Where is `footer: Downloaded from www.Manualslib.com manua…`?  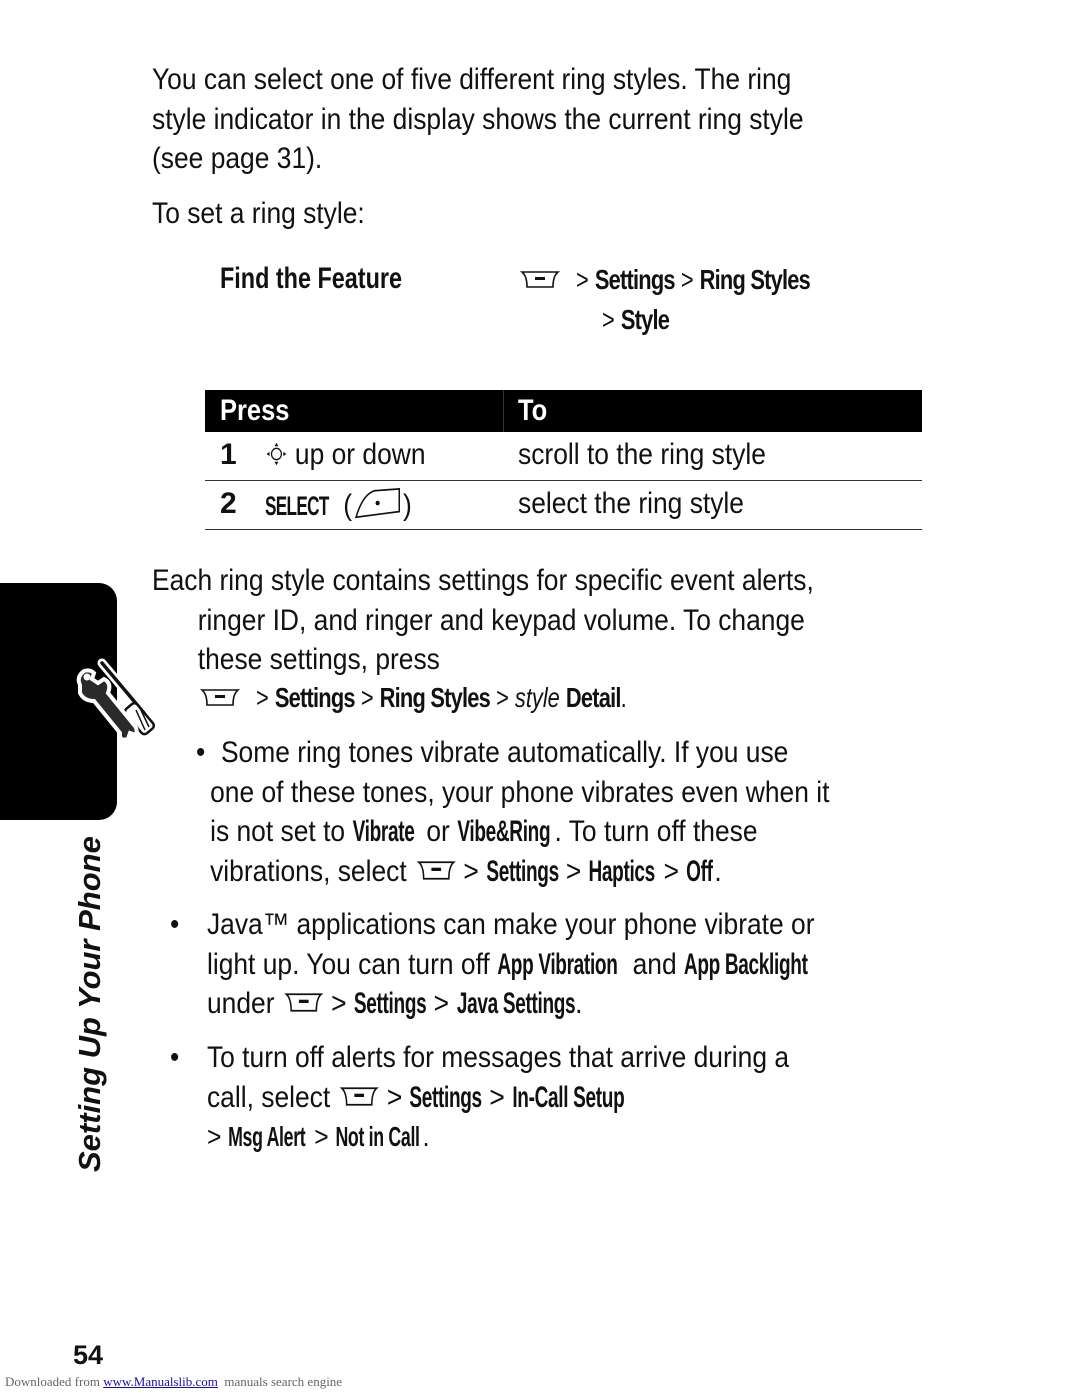 footer: Downloaded from www.Manualslib.com manua… is located at coordinates (173, 1382).